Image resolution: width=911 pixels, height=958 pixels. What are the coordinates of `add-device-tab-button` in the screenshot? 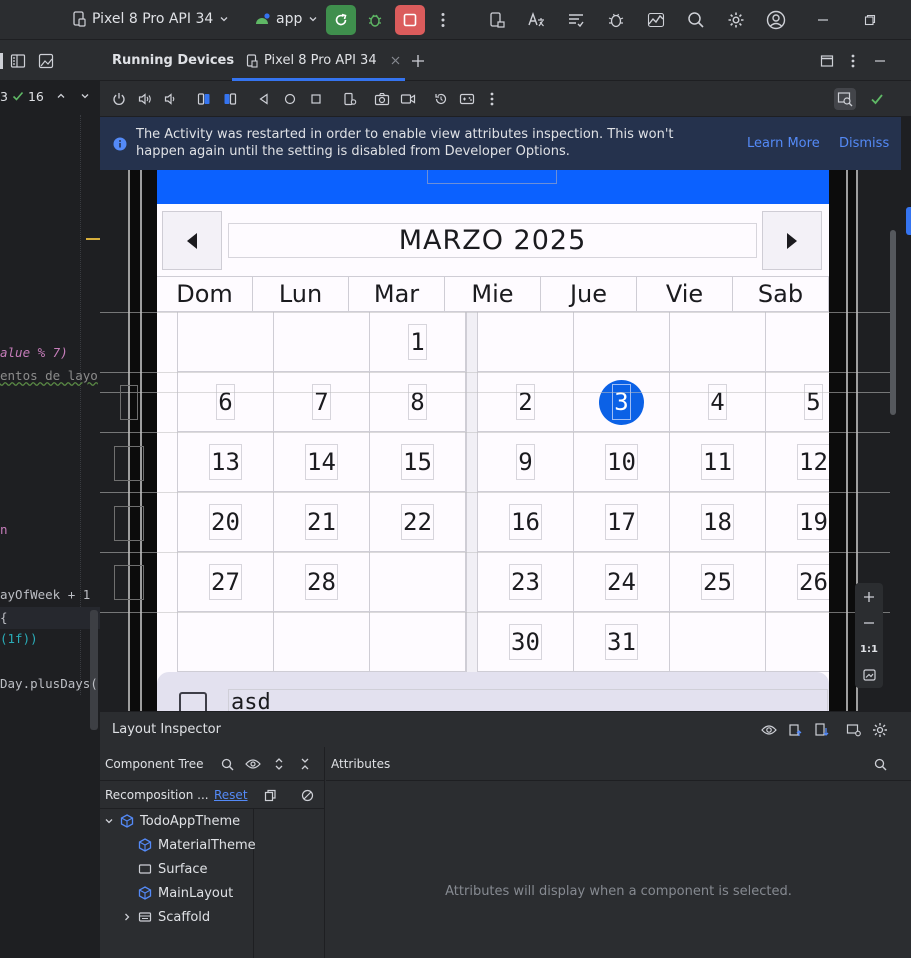 It's located at (418, 61).